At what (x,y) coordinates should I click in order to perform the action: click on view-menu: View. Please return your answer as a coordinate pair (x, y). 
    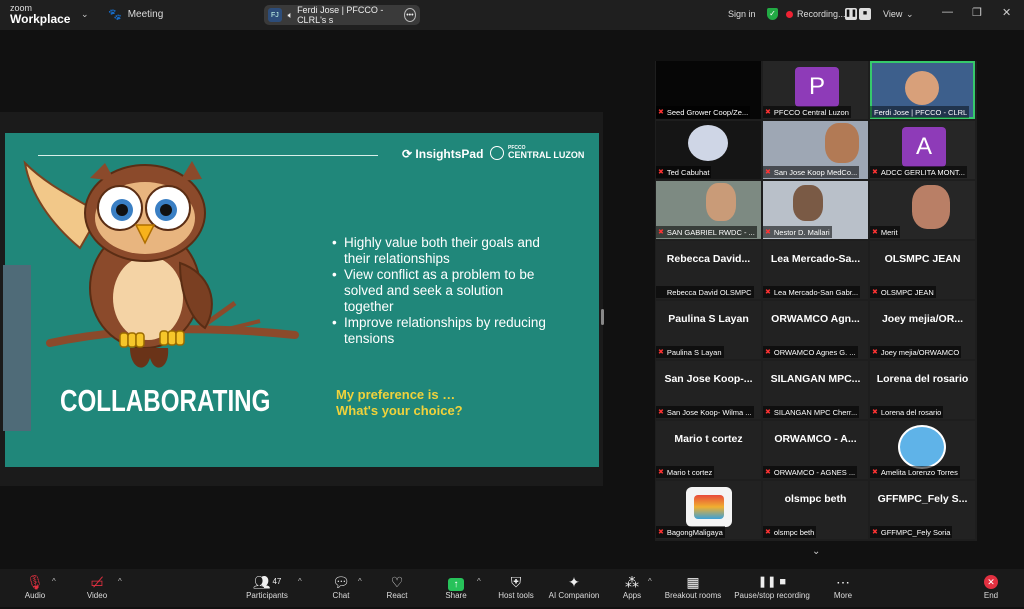
    Looking at the image, I should click on (892, 14).